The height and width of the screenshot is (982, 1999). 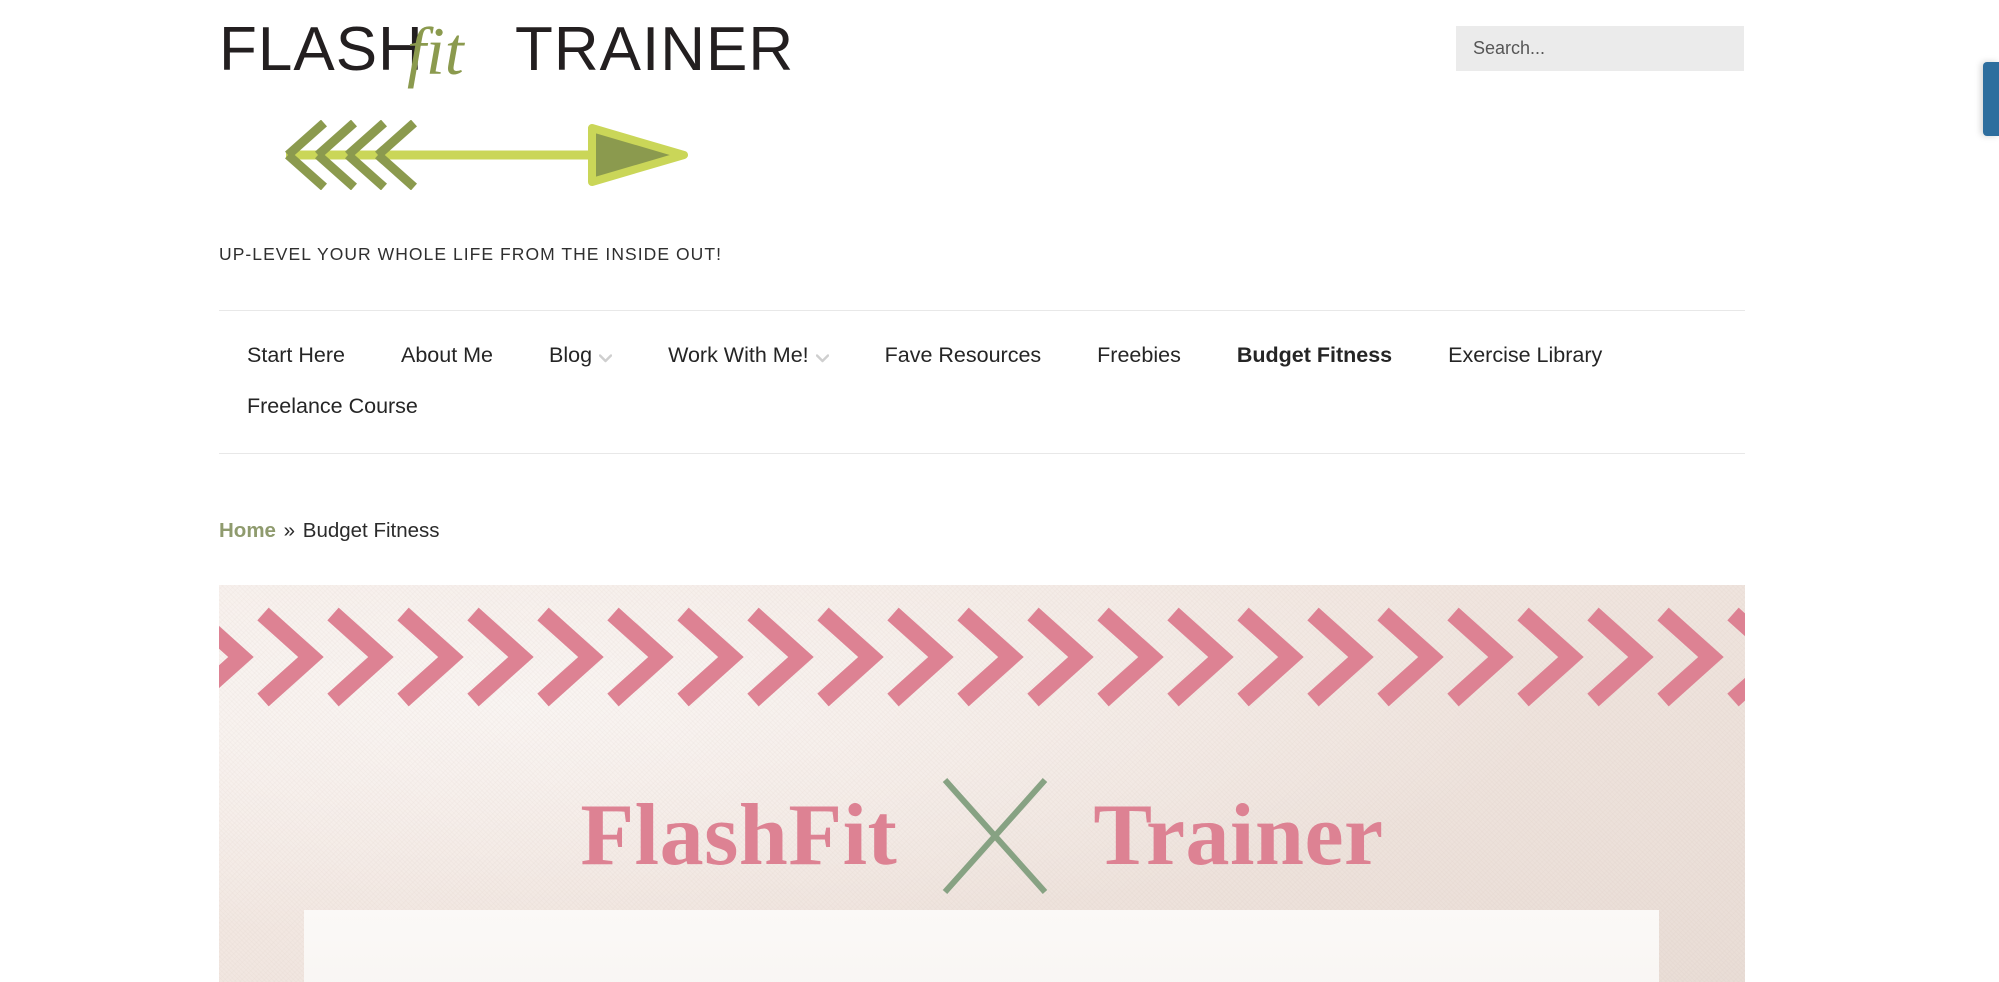 What do you see at coordinates (654, 49) in the screenshot?
I see `svg-text: TRAINER` at bounding box center [654, 49].